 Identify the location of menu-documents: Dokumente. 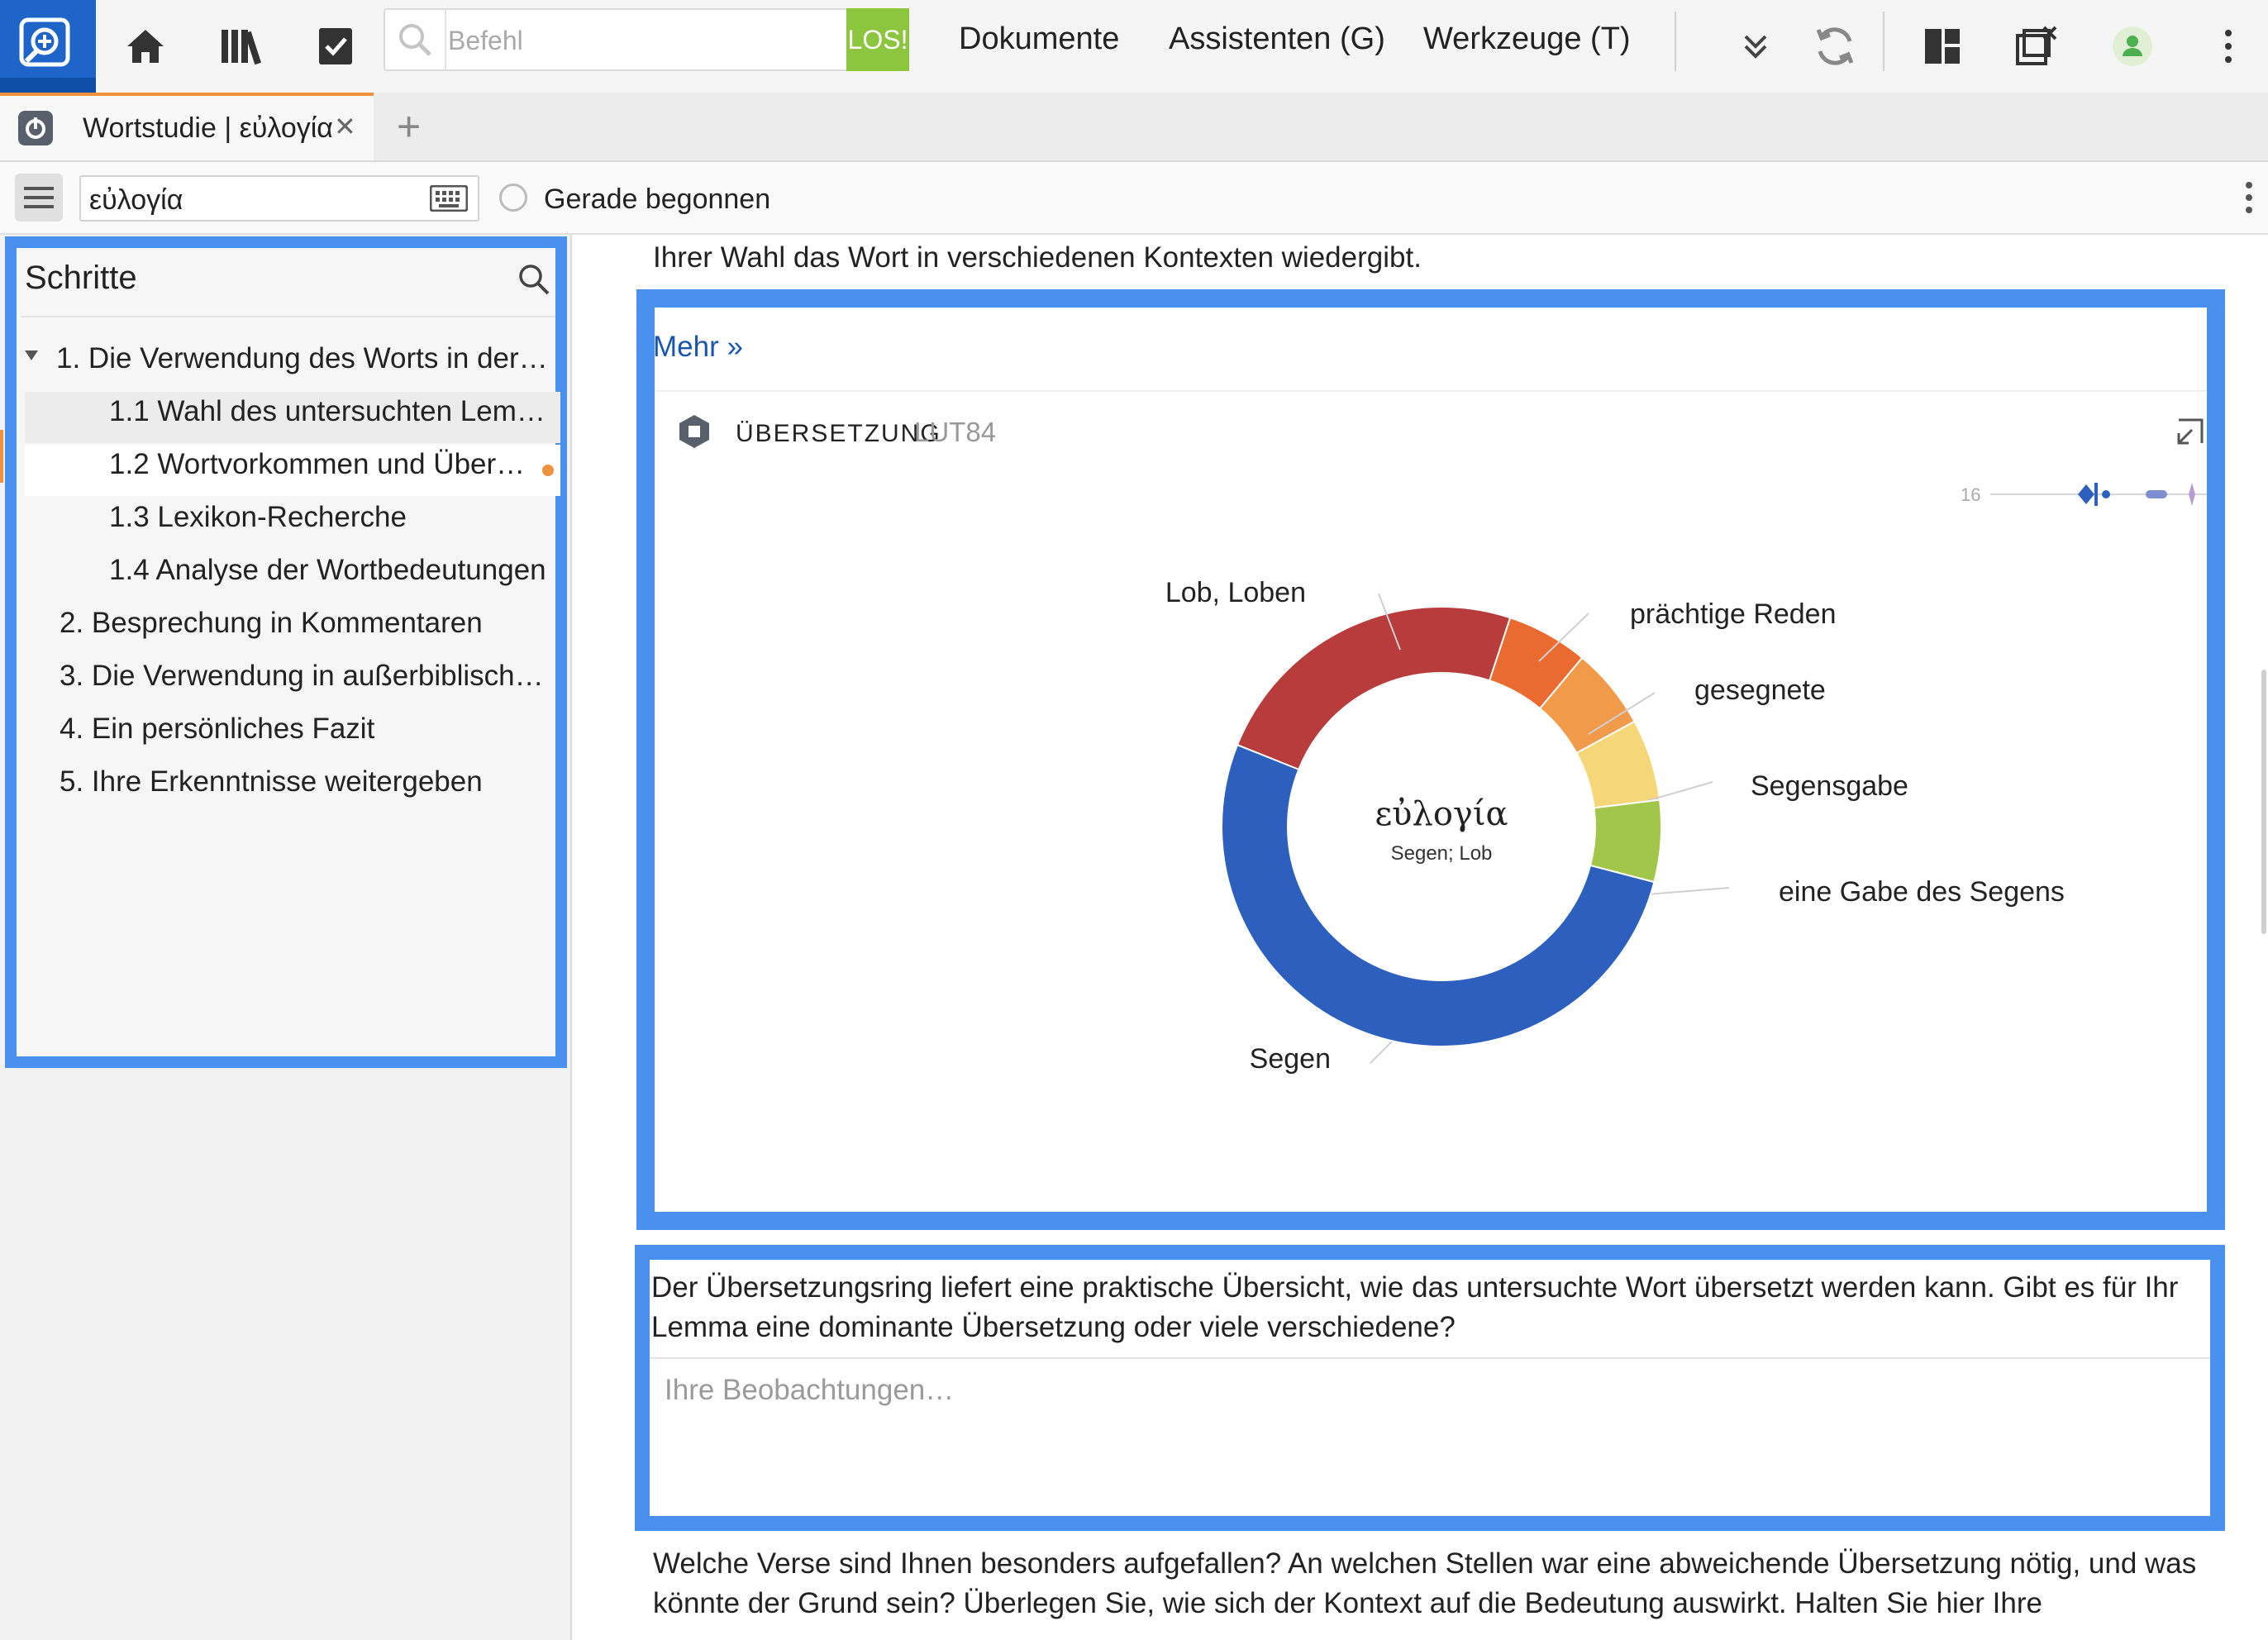
(1039, 39).